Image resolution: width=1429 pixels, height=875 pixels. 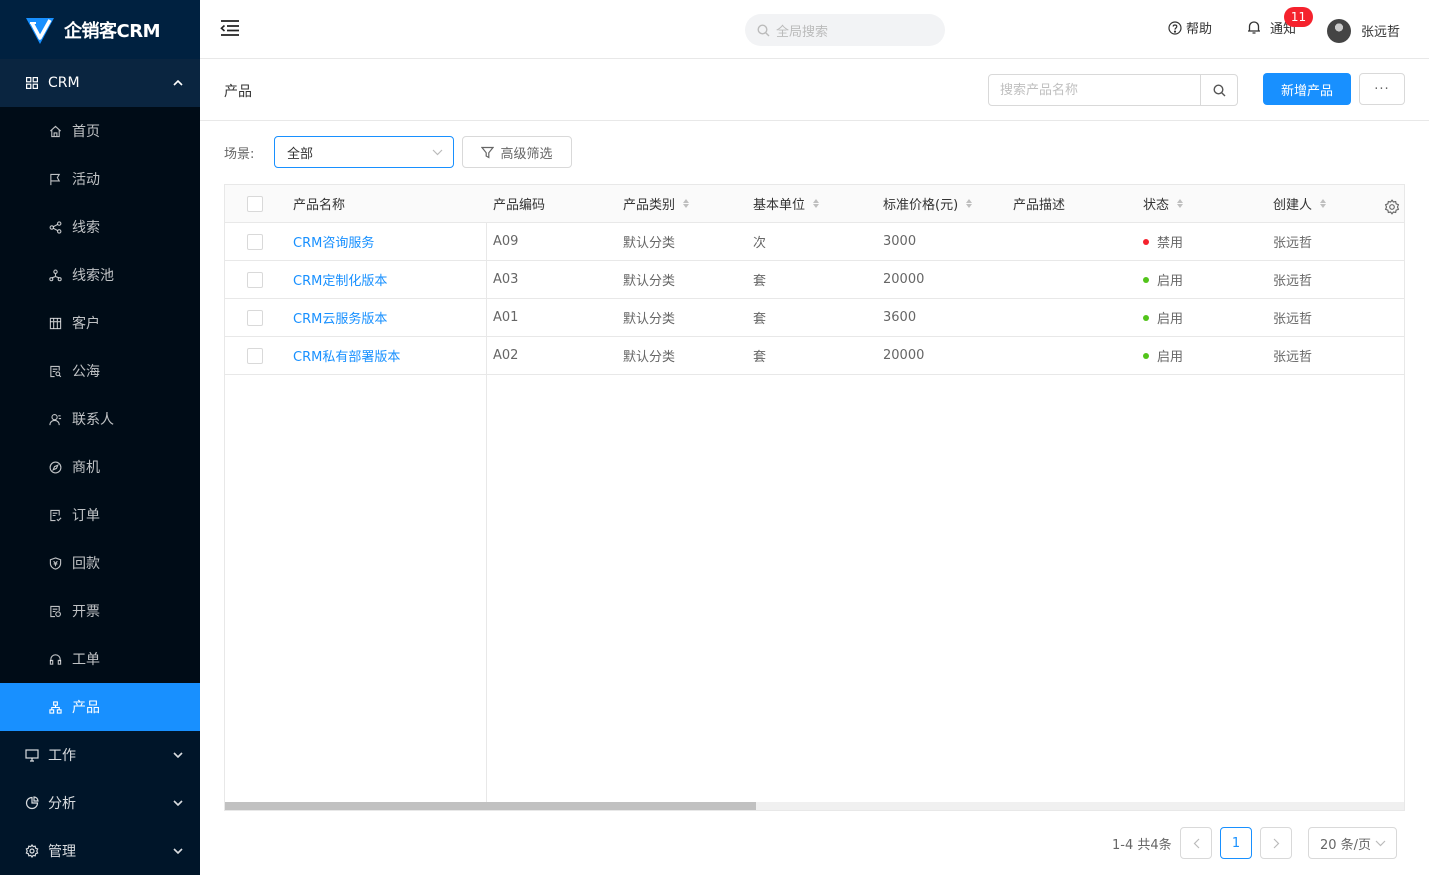 What do you see at coordinates (490, 806) in the screenshot?
I see `scrollbar-thumb` at bounding box center [490, 806].